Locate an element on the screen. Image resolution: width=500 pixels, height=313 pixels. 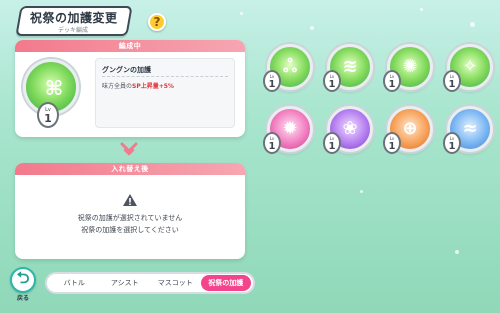
equipped-panel: 編成中 ⌘ Lv 1 グングンの加護 味方全員のSP上昇量+5% is located at coordinates (130, 88).